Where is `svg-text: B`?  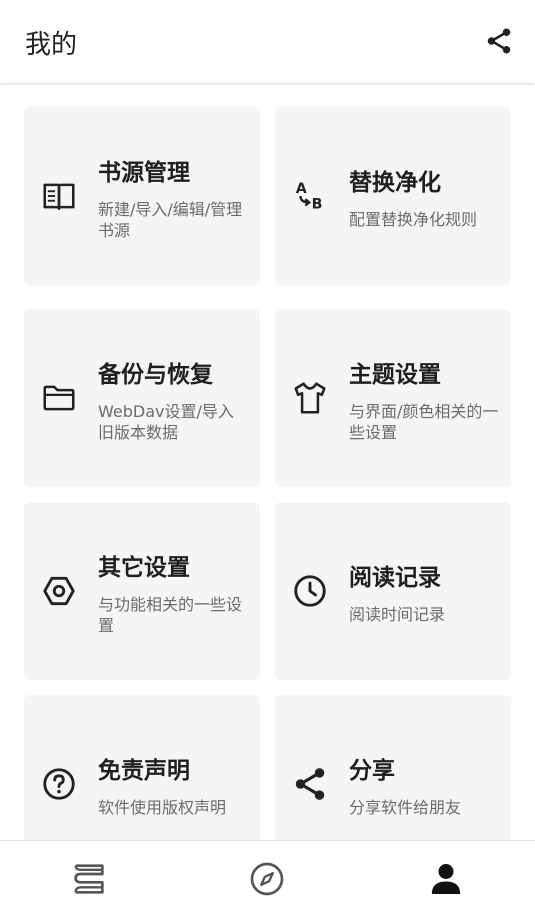
svg-text: B is located at coordinates (317, 205).